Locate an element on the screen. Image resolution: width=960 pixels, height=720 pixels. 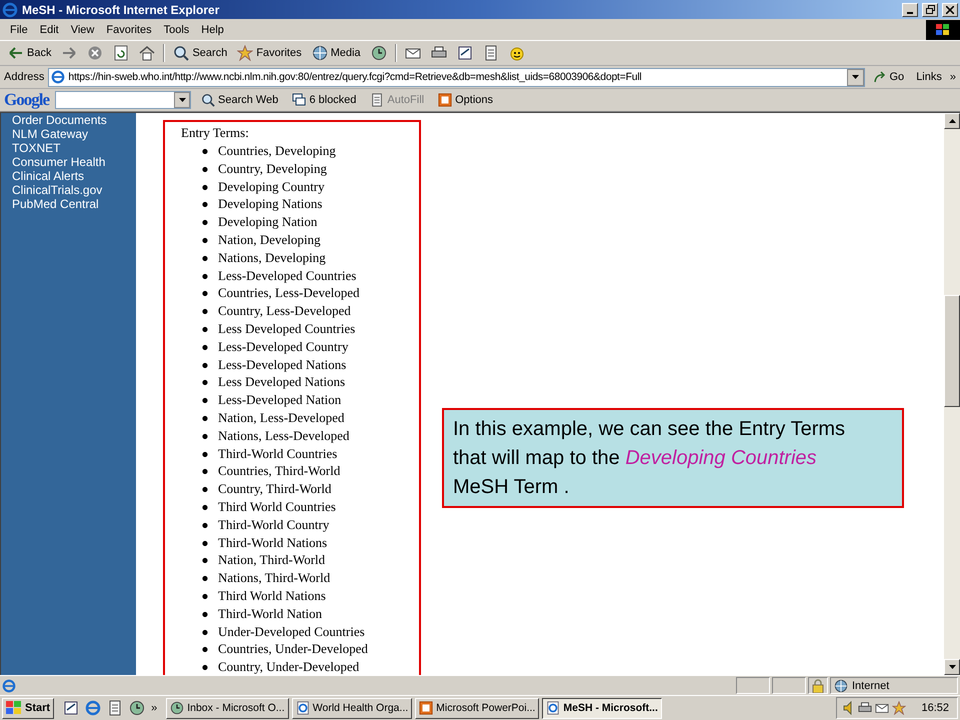
menu-item: File is located at coordinates (19, 30).